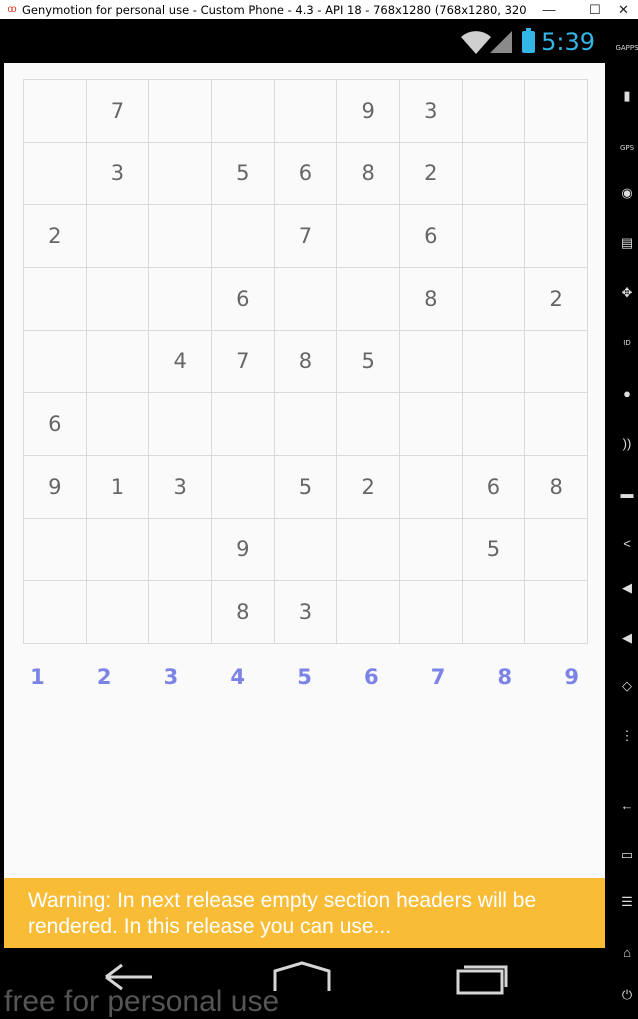 The height and width of the screenshot is (1019, 638). What do you see at coordinates (37, 677) in the screenshot?
I see `number-button-1: 1` at bounding box center [37, 677].